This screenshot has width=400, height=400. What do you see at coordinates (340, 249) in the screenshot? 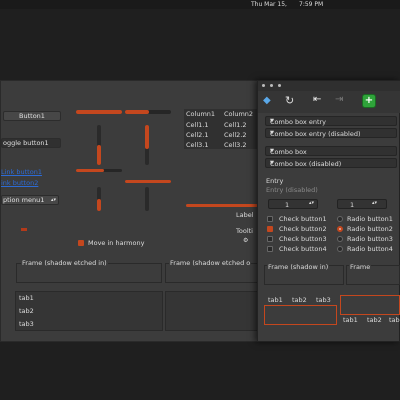
I see `radio-button4` at bounding box center [340, 249].